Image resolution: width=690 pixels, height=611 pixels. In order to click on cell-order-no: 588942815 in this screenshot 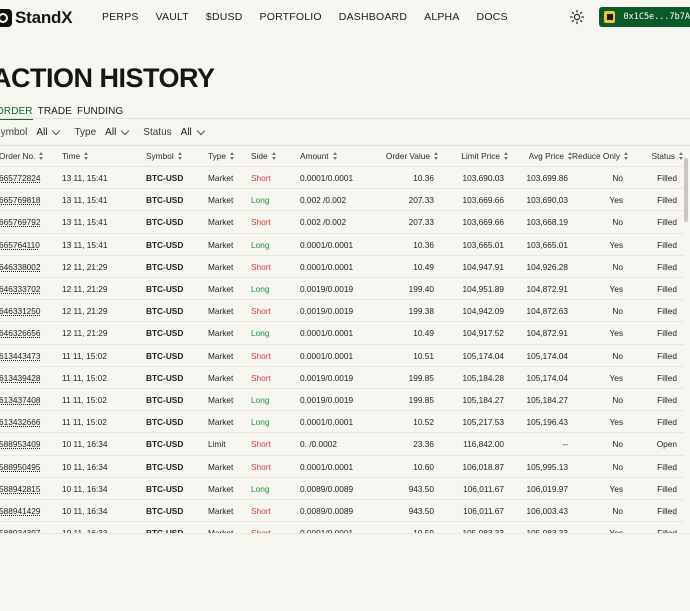, I will do `click(20, 489)`.